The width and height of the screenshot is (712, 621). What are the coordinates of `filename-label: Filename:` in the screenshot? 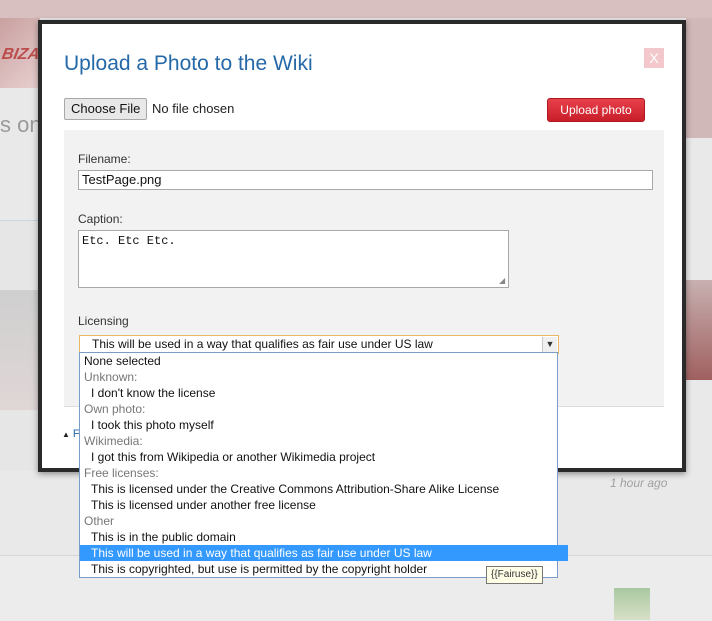 It's located at (104, 159).